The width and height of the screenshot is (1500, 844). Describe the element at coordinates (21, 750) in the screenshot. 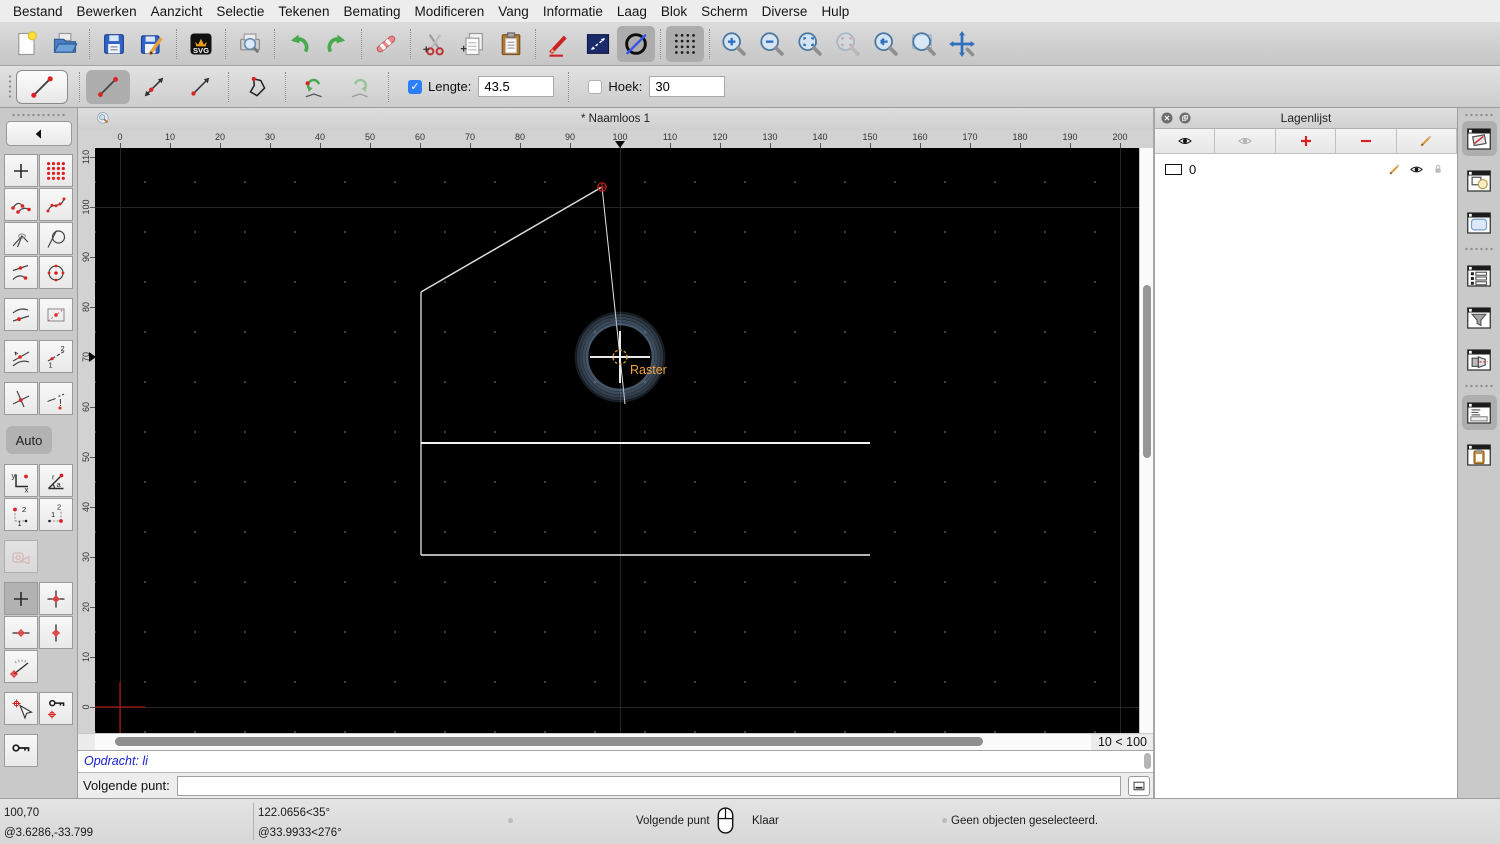

I see `relative-zero-key-button` at that location.